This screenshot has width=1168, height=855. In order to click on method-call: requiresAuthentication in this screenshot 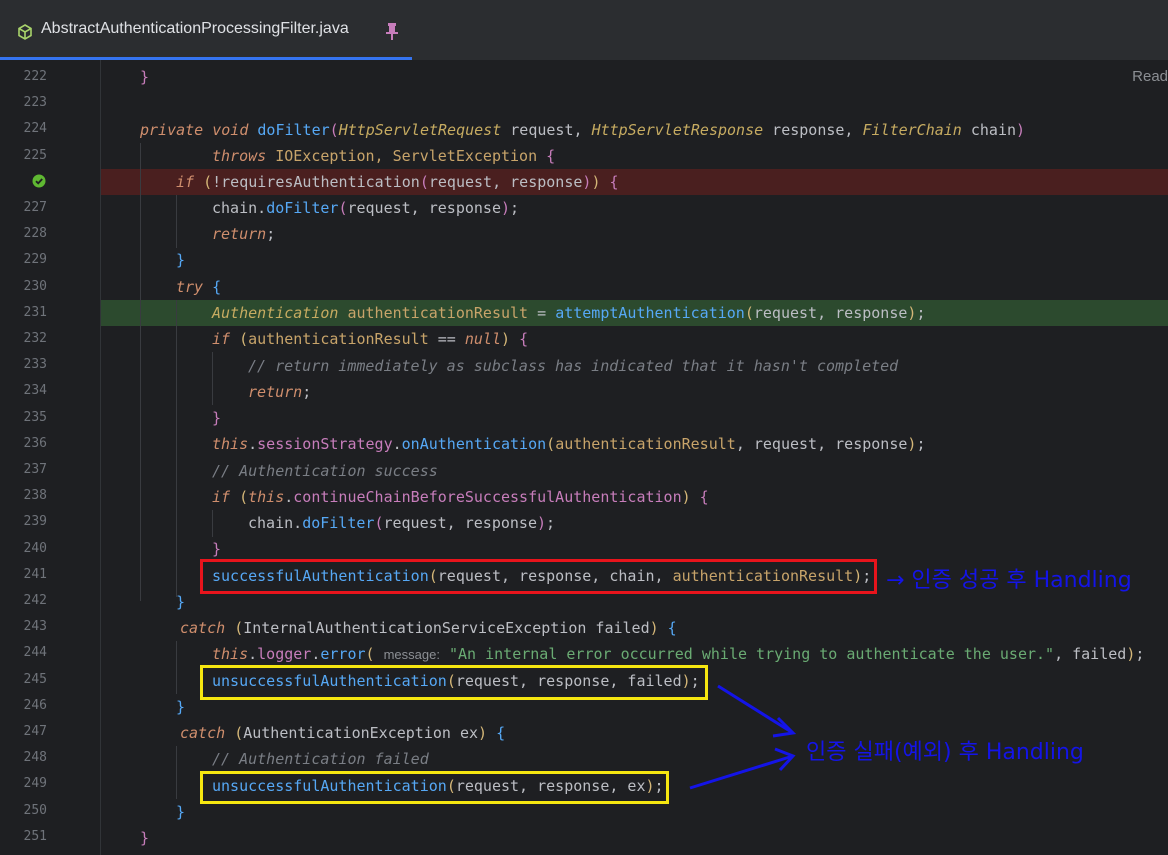, I will do `click(320, 182)`.